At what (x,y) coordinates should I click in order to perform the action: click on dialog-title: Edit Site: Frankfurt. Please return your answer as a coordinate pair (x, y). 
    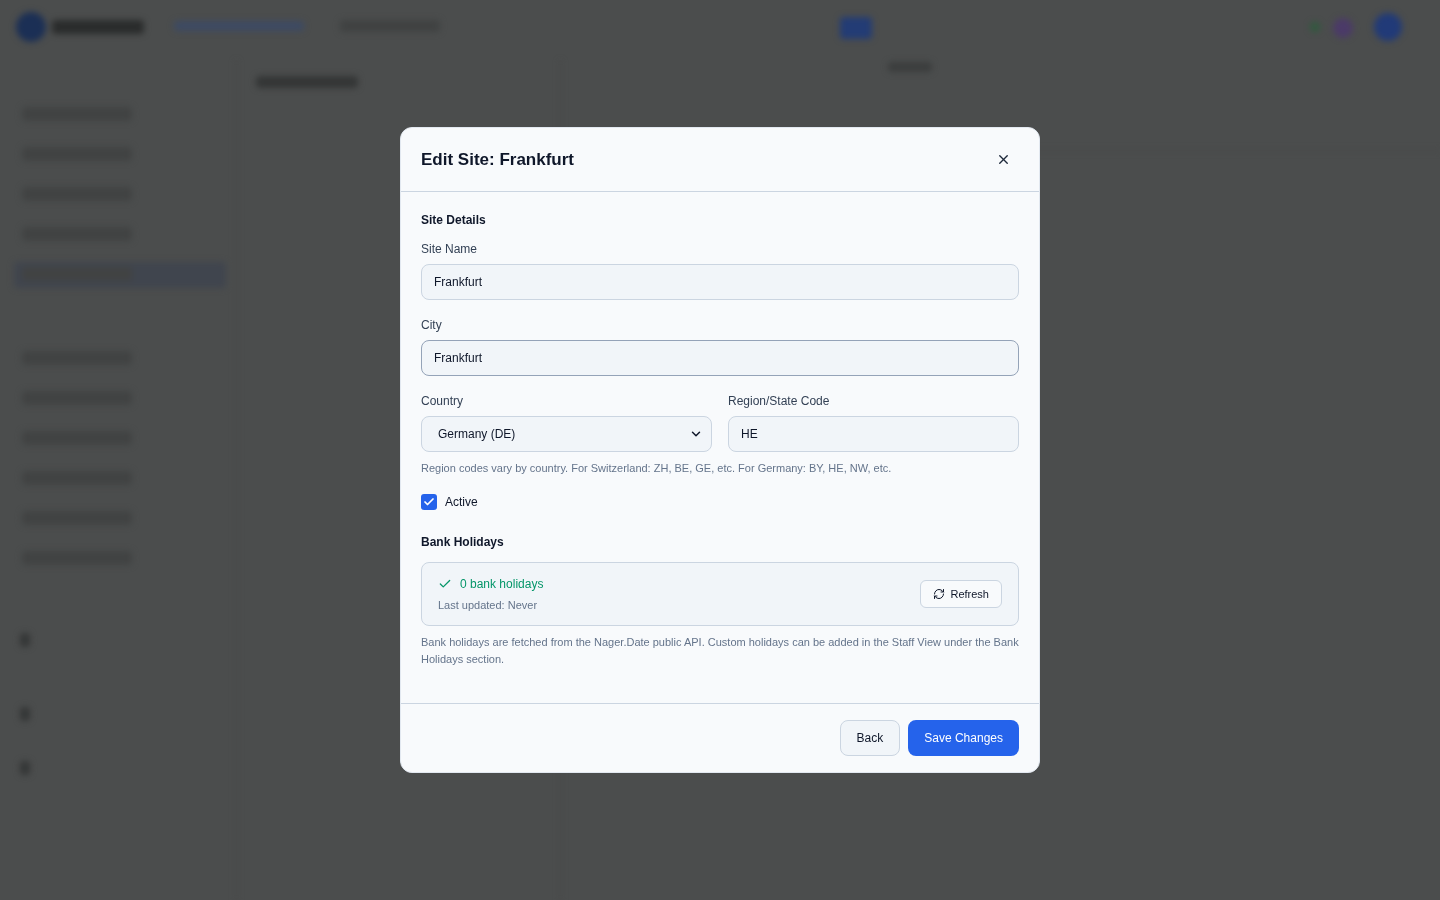
    Looking at the image, I should click on (497, 159).